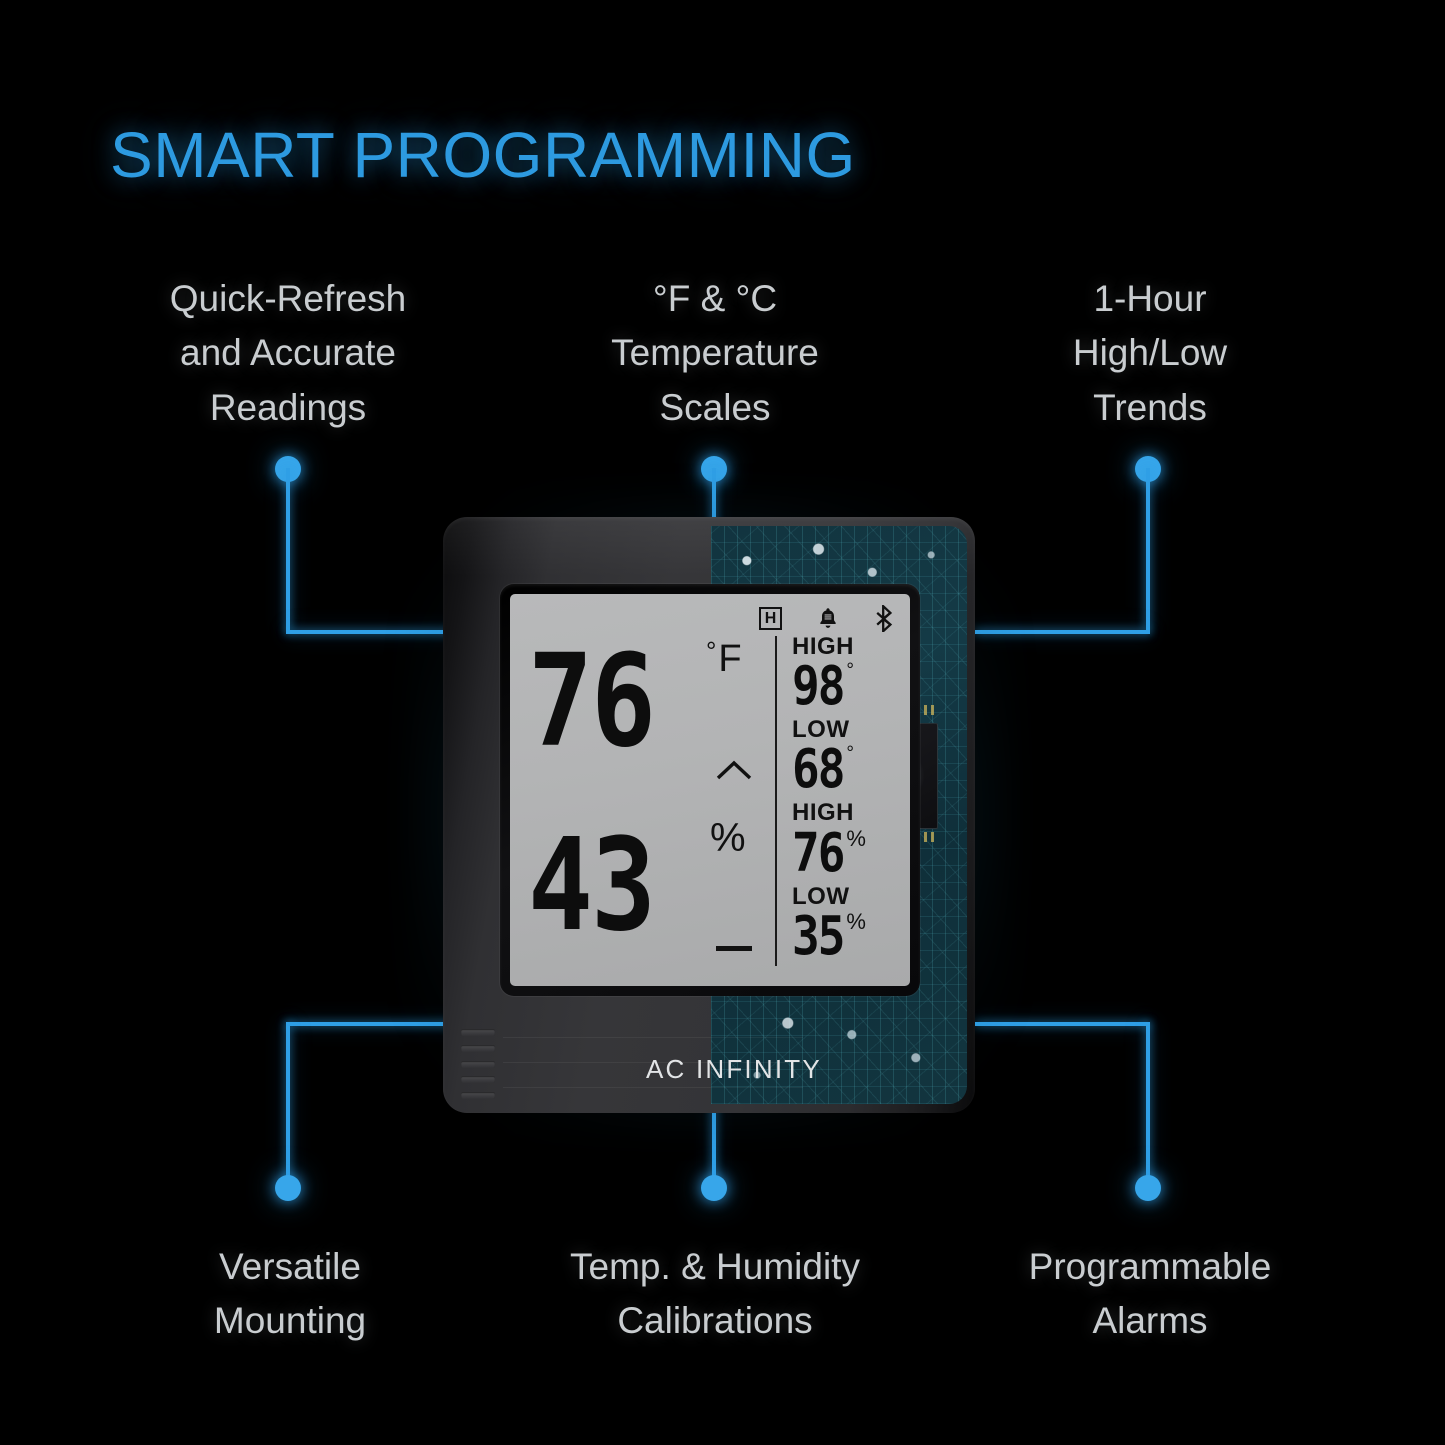  What do you see at coordinates (288, 550) in the screenshot?
I see `callout-line-quick-refresh-vertical` at bounding box center [288, 550].